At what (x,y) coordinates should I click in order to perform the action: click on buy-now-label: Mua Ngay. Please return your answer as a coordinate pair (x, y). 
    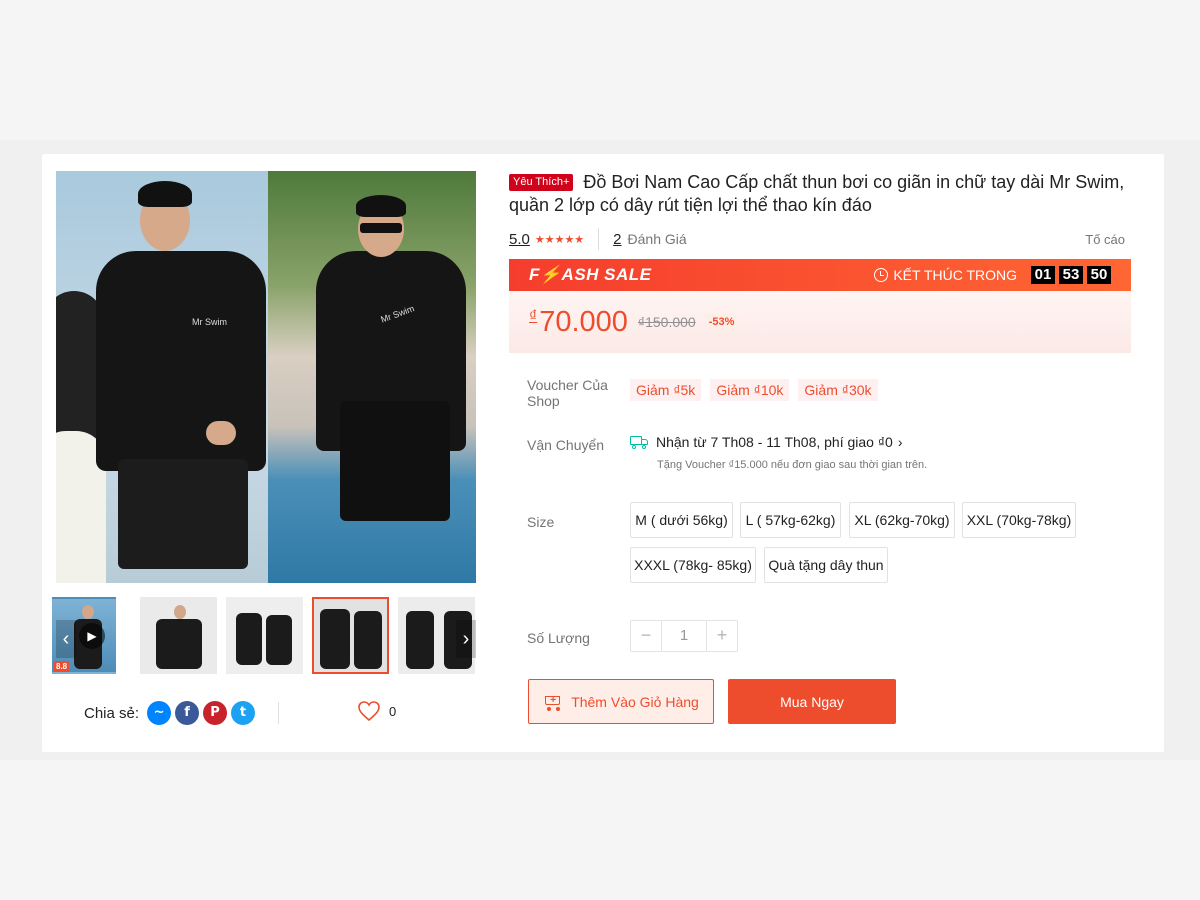
    Looking at the image, I should click on (812, 701).